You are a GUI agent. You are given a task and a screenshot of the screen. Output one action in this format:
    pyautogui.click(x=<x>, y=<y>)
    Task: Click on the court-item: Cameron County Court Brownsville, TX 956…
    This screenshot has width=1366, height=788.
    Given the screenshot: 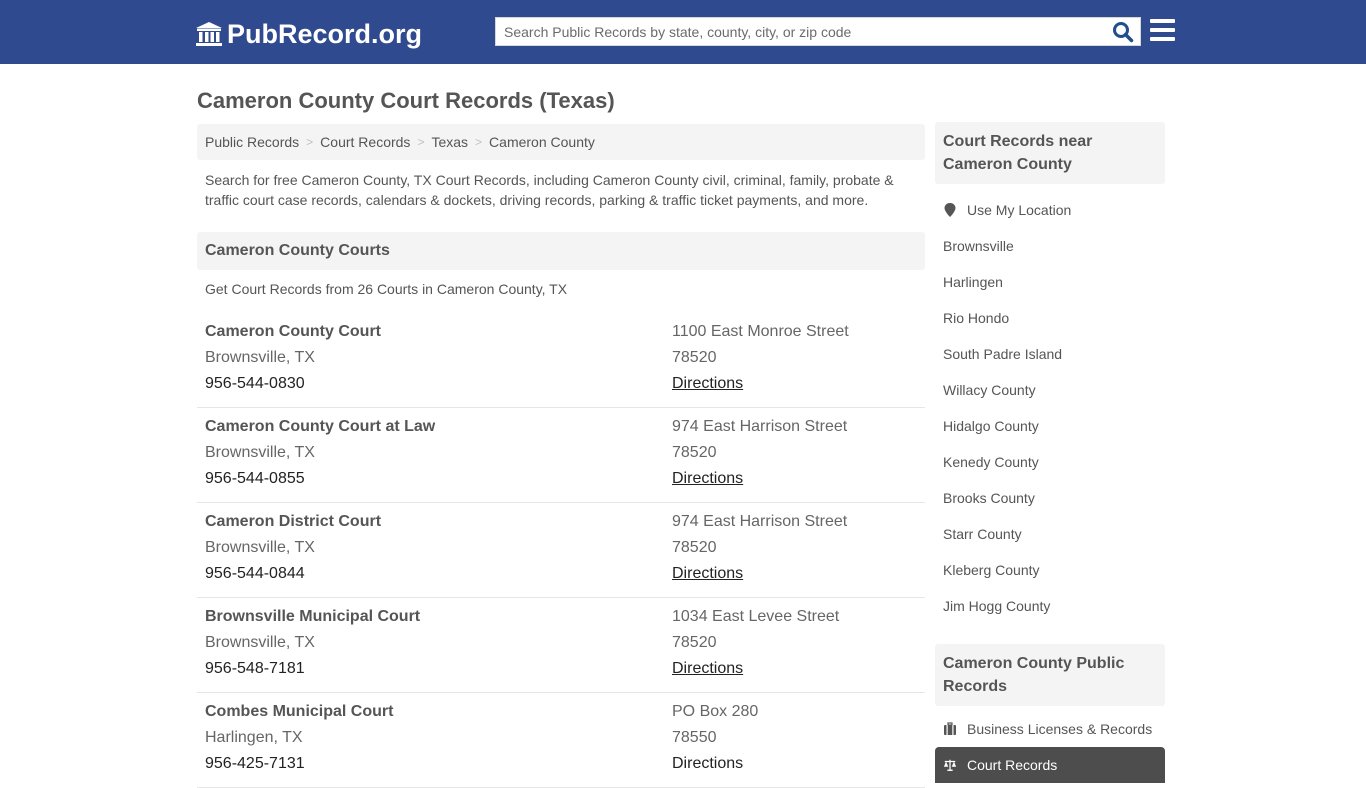 What is the action you would take?
    pyautogui.click(x=561, y=360)
    